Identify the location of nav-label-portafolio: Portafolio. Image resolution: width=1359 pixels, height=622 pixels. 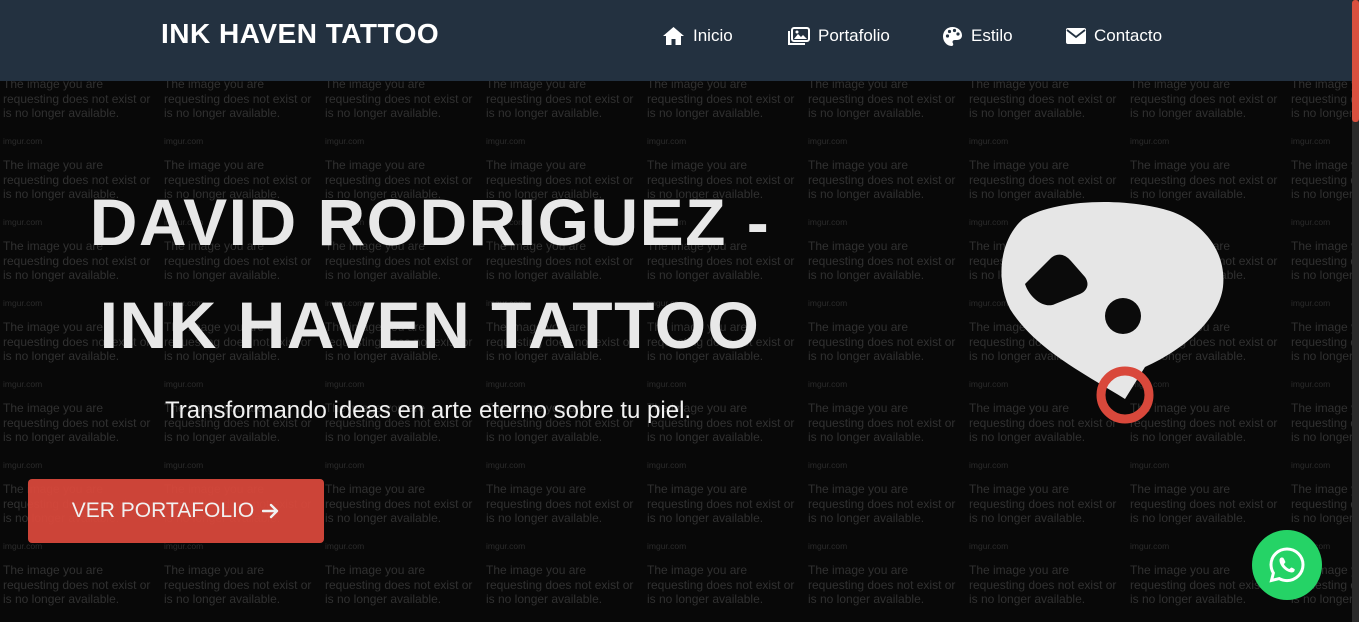
(854, 35).